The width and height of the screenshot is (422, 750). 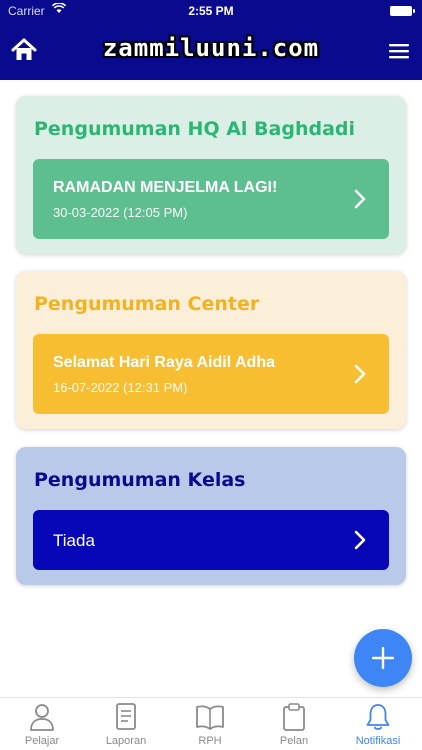 What do you see at coordinates (120, 212) in the screenshot?
I see `announcement-date: 30-03-2022 (12:05 PM)` at bounding box center [120, 212].